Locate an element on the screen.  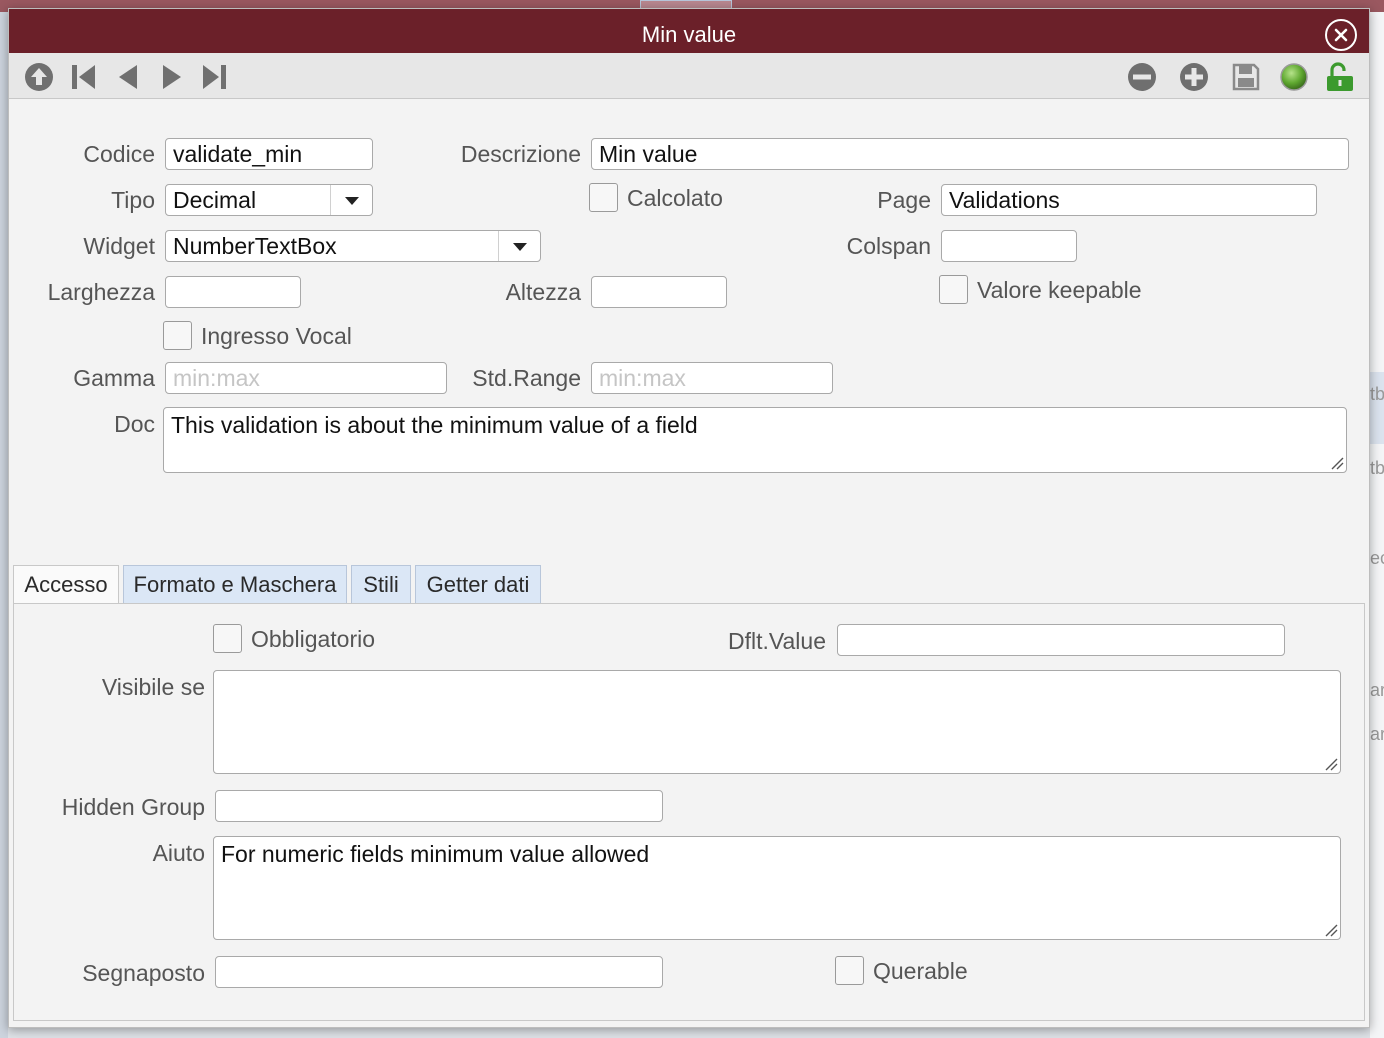
calcolato-checkbox is located at coordinates (603, 197).